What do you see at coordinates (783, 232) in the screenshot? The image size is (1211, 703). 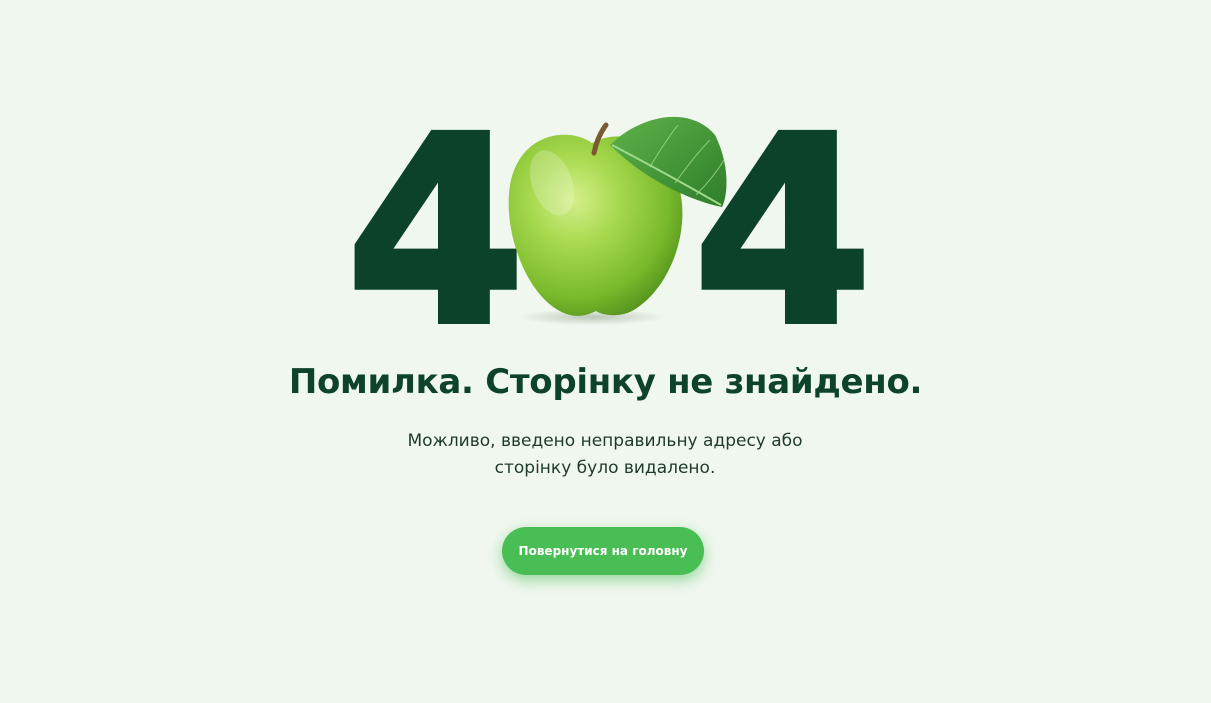 I see `digit-four-right: 4` at bounding box center [783, 232].